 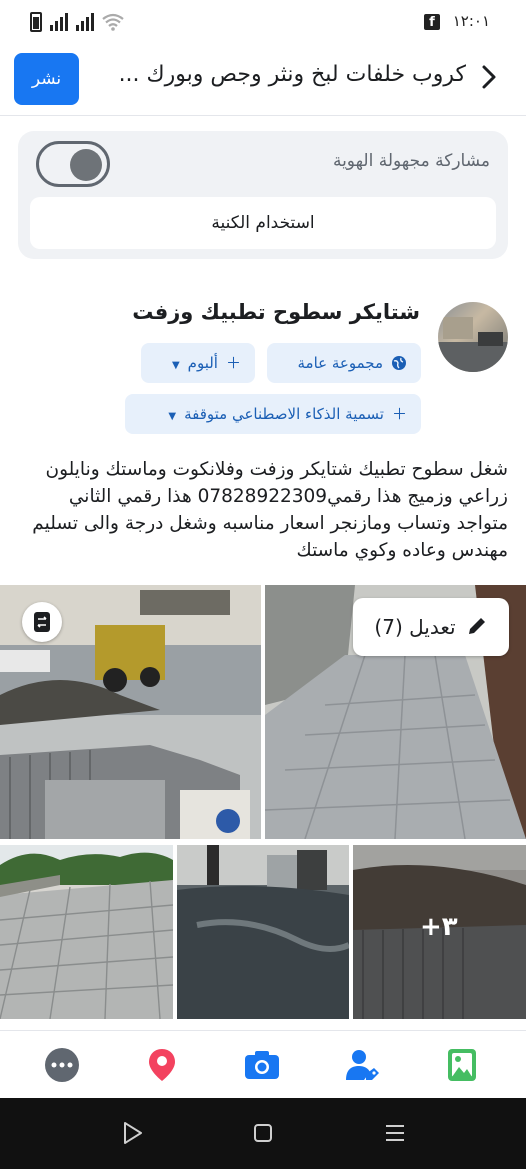 What do you see at coordinates (202, 363) in the screenshot?
I see `album-label: ألبوم` at bounding box center [202, 363].